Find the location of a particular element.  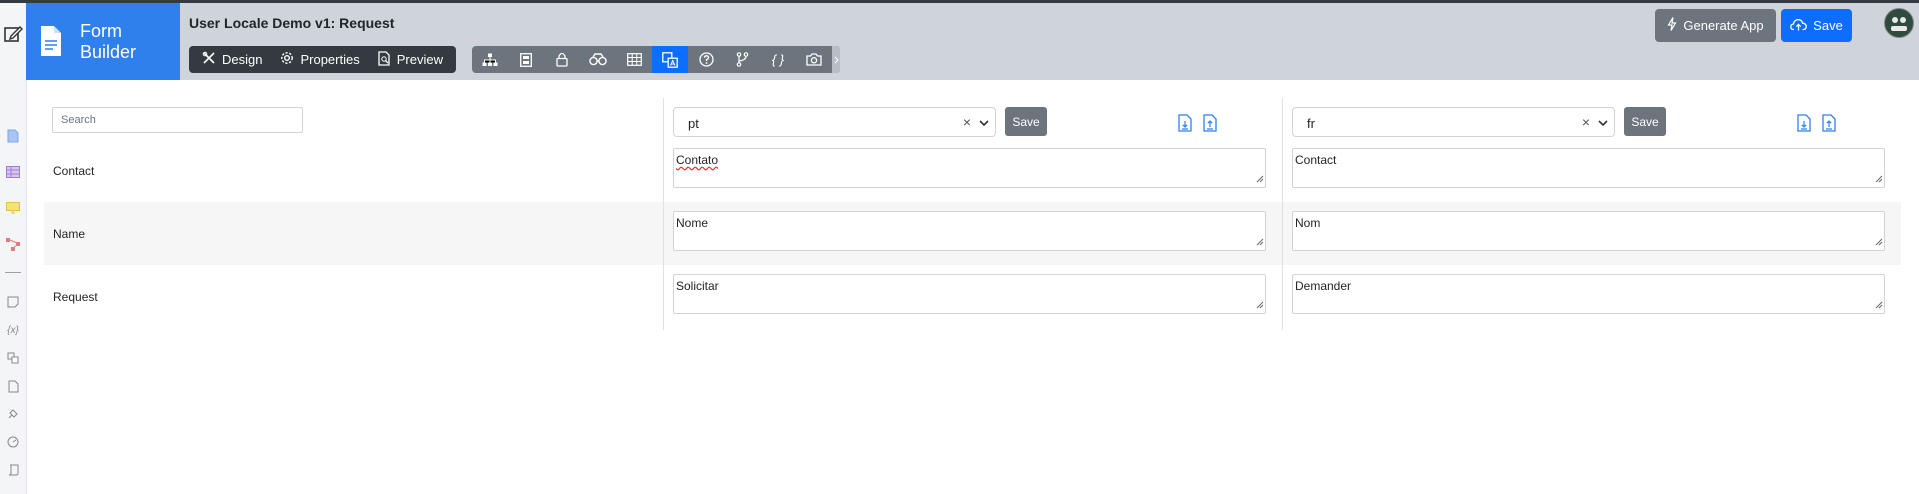

designer-toolbar: { } is located at coordinates (656, 59).